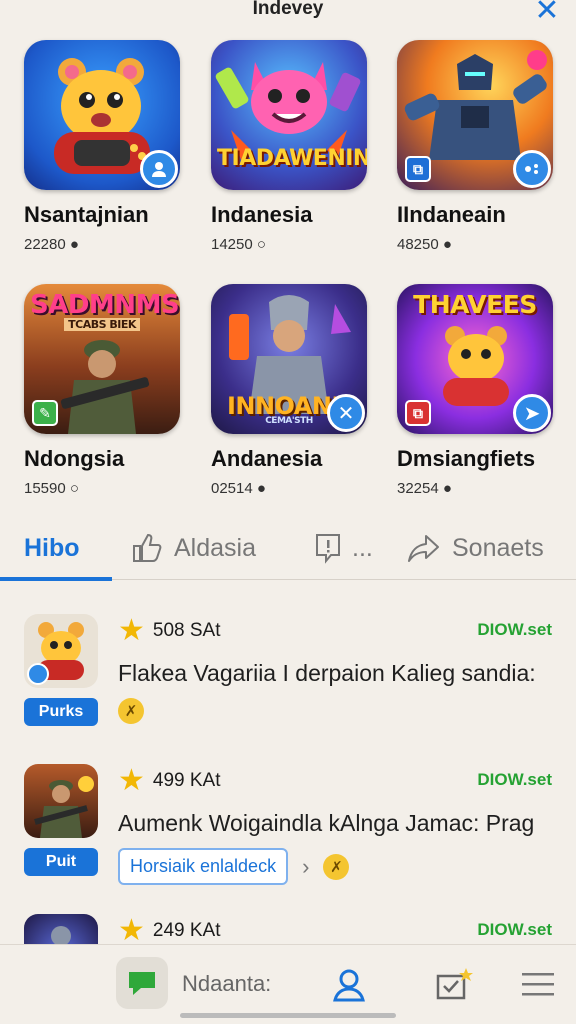 The image size is (576, 1024). What do you see at coordinates (102, 359) in the screenshot?
I see `game-icon: SADMNMS TCABS BIEK ✎` at bounding box center [102, 359].